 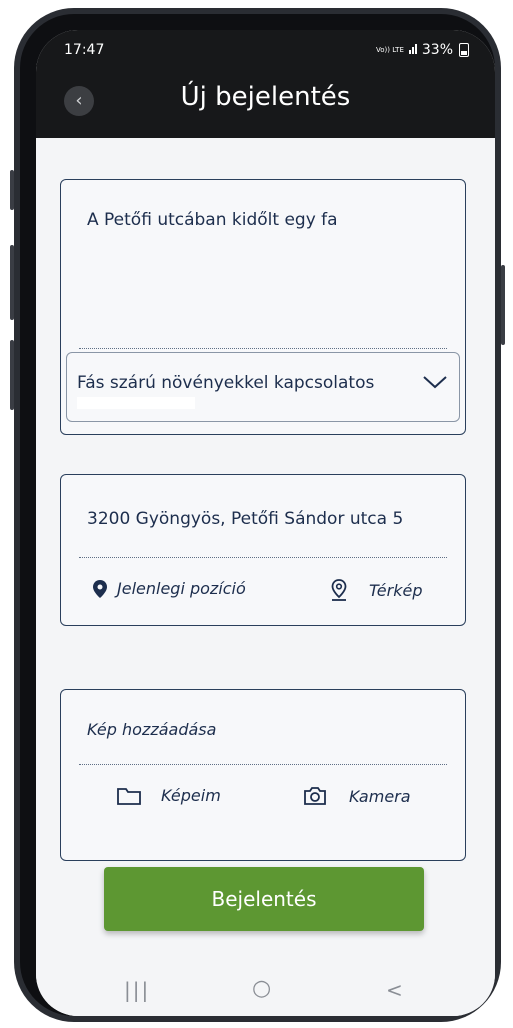 What do you see at coordinates (267, 519) in the screenshot?
I see `address-input: 3200 Gyöngyös, Petőfi Sándor utca 5` at bounding box center [267, 519].